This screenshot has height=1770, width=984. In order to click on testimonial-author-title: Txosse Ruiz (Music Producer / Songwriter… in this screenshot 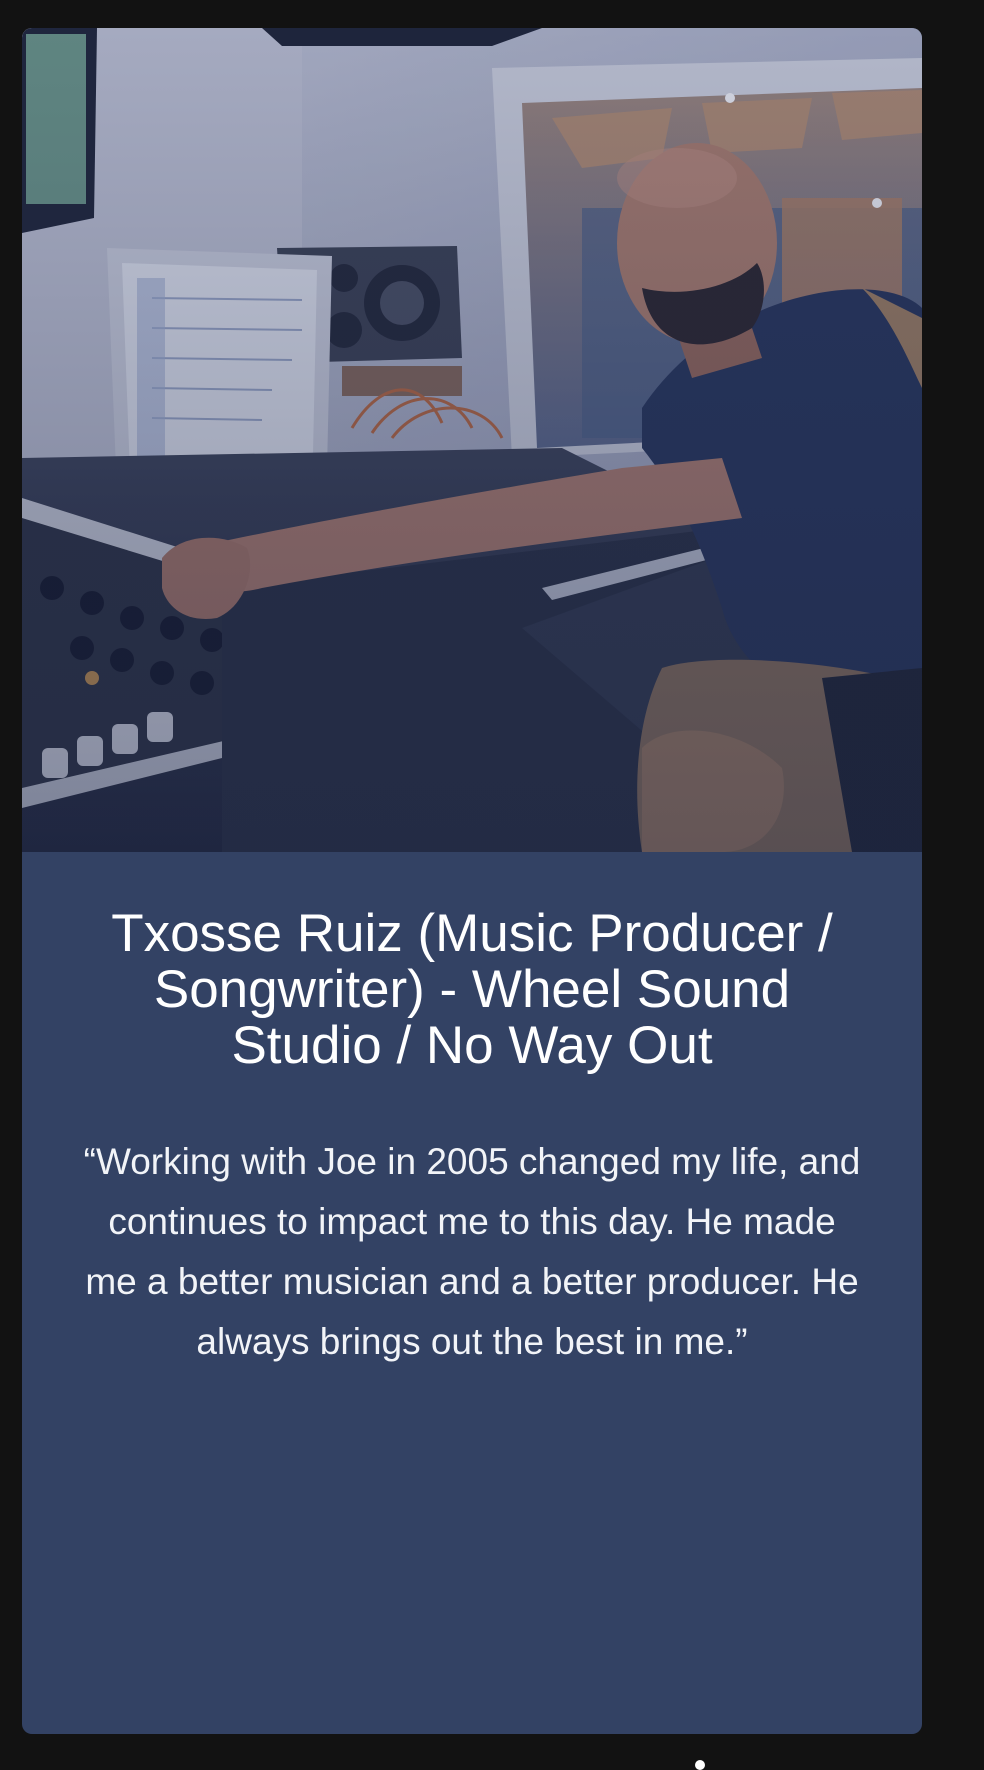, I will do `click(472, 989)`.